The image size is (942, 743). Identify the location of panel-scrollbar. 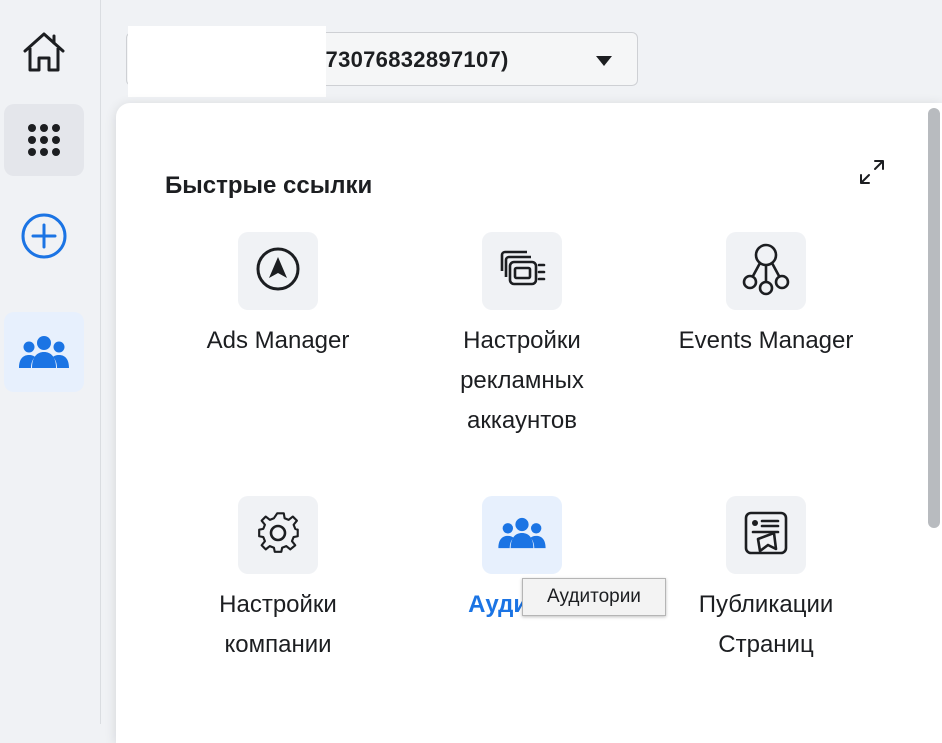
(934, 318).